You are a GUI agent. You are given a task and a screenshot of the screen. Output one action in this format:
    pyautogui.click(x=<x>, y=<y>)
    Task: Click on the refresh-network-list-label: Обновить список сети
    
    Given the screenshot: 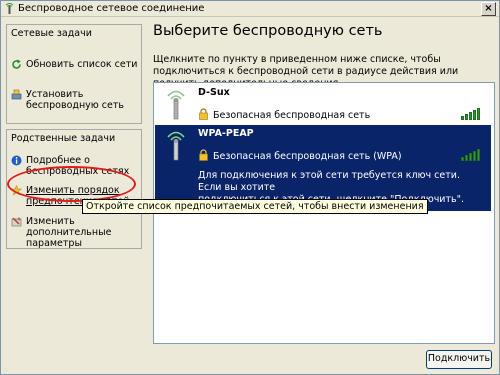 What is the action you would take?
    pyautogui.click(x=82, y=64)
    